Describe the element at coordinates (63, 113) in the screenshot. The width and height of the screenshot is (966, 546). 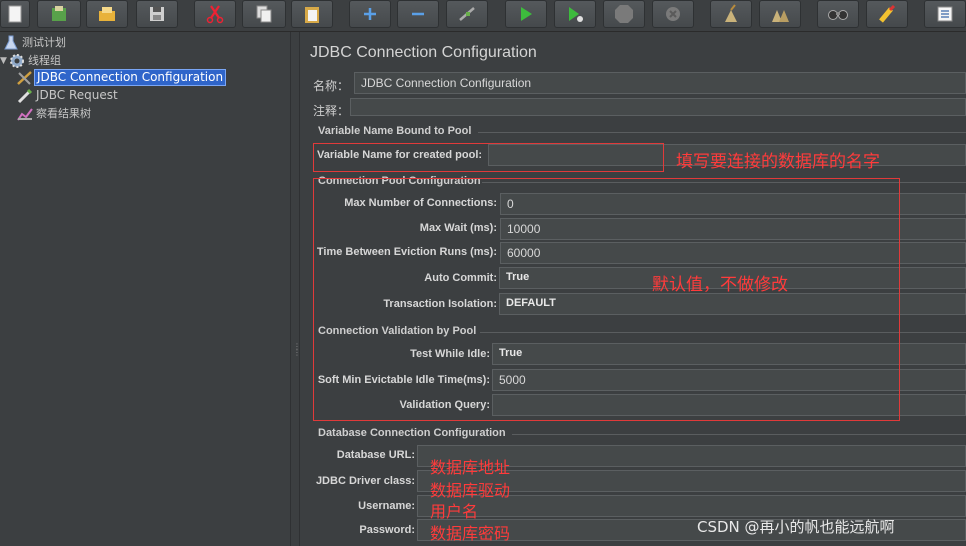
I see `tree-item-label: 察看结果树` at that location.